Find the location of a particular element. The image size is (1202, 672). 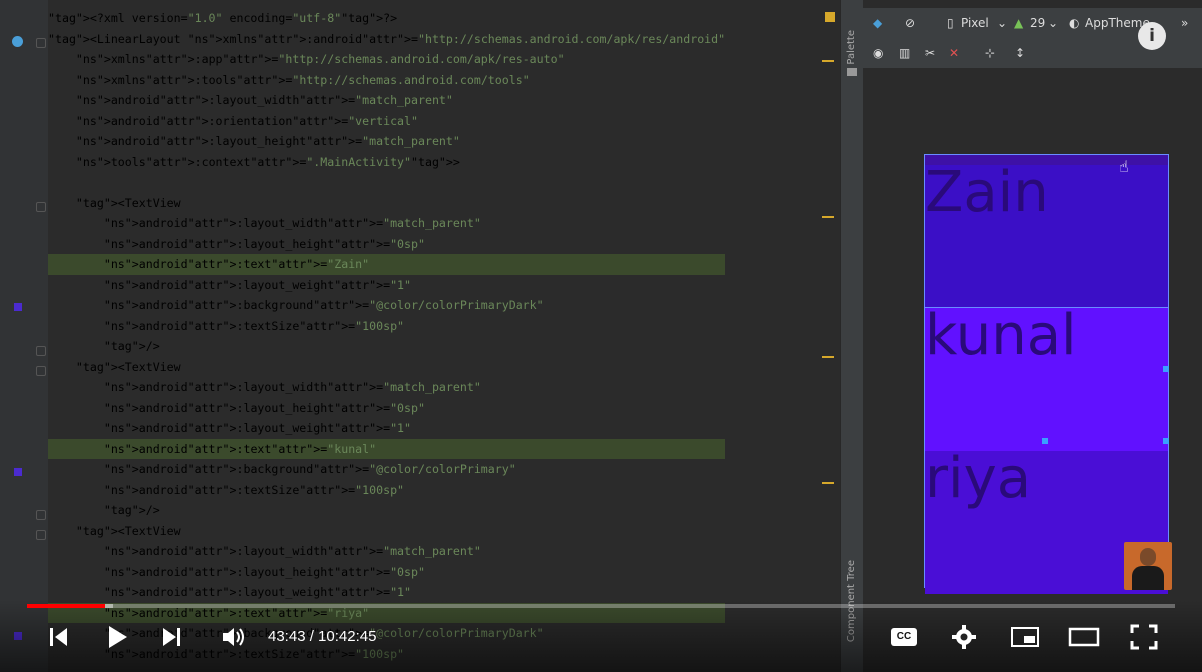

autoconnect-icon: ✂ is located at coordinates (930, 53).